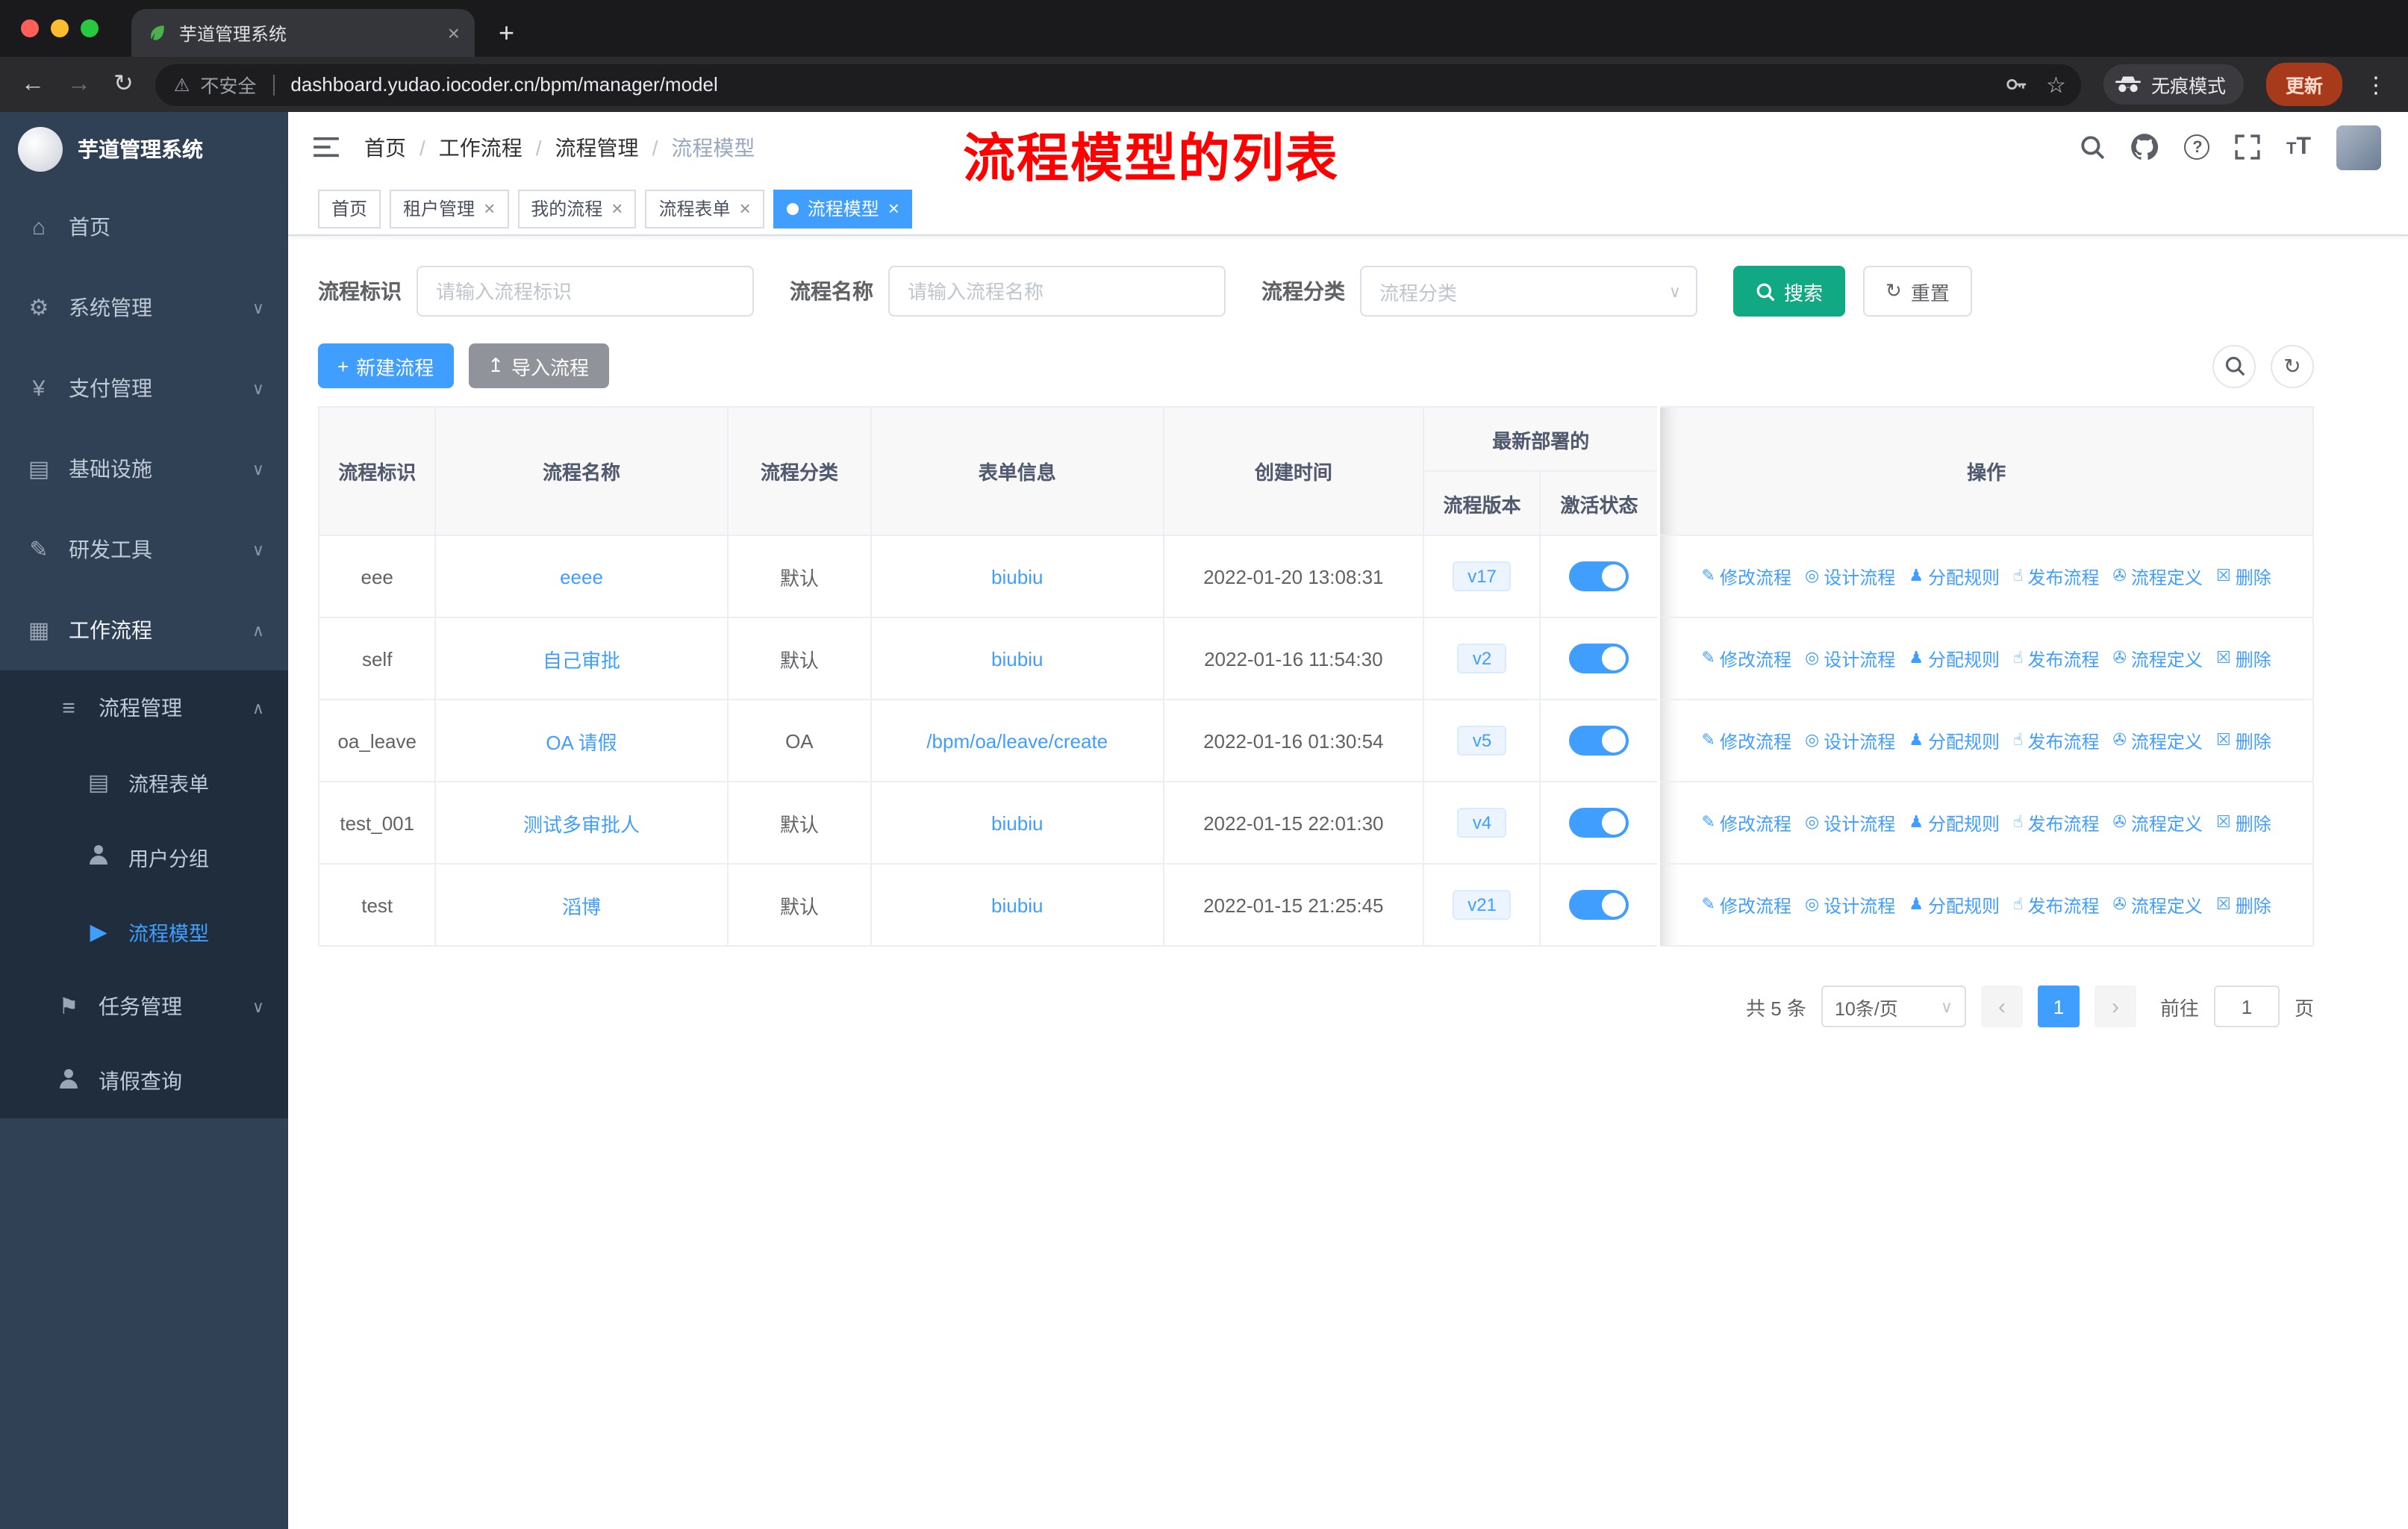 This screenshot has width=2408, height=1529. What do you see at coordinates (1017, 740) in the screenshot?
I see `form-info-link: /bpm/oa/leave/create` at bounding box center [1017, 740].